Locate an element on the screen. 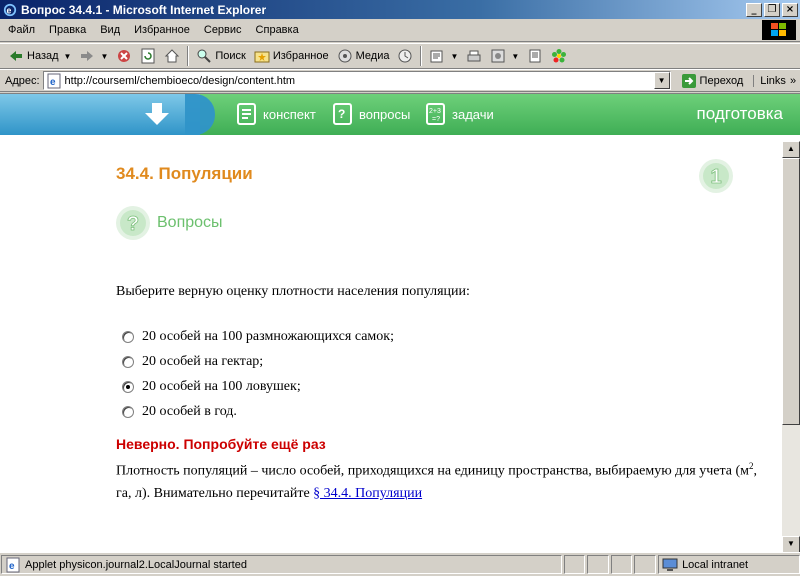 This screenshot has height=576, width=800. answer-option: 20 особей в год. is located at coordinates (258, 411).